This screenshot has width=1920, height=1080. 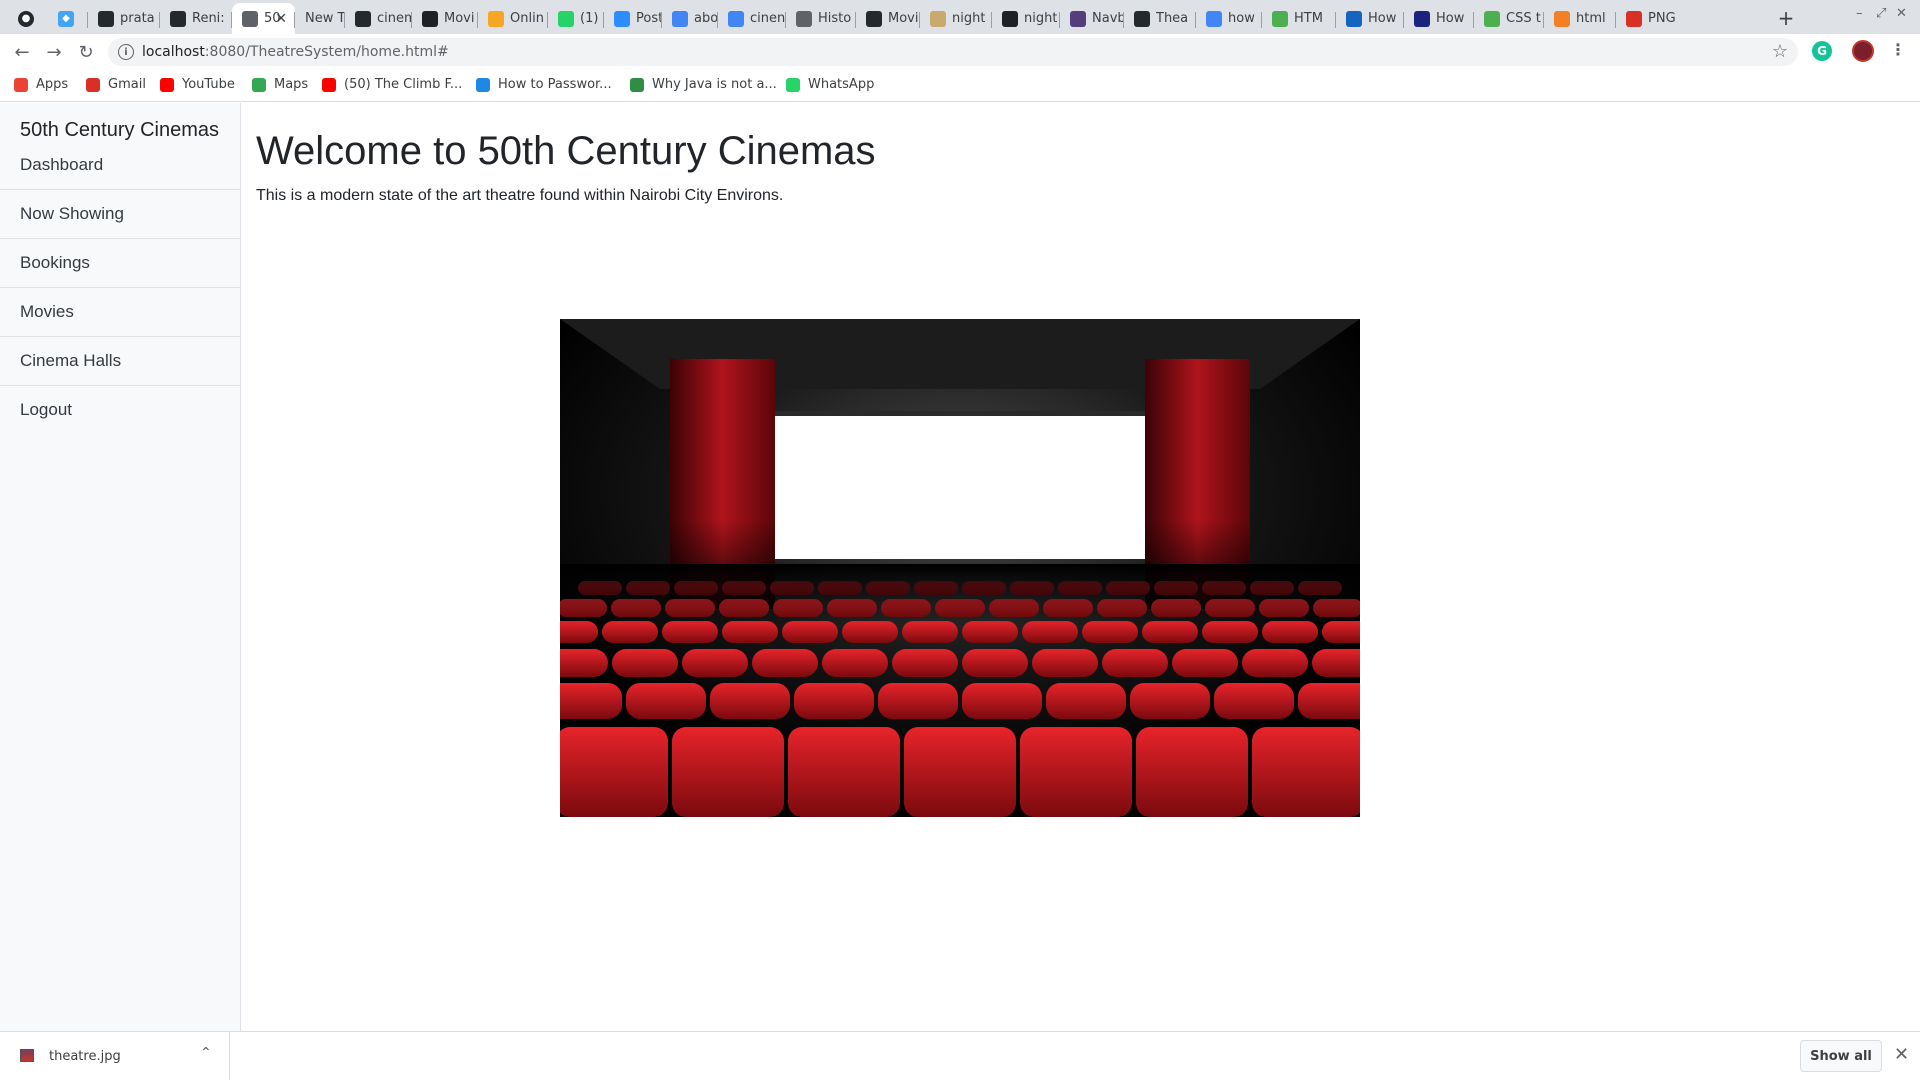 I want to click on maps-icon, so click(x=259, y=84).